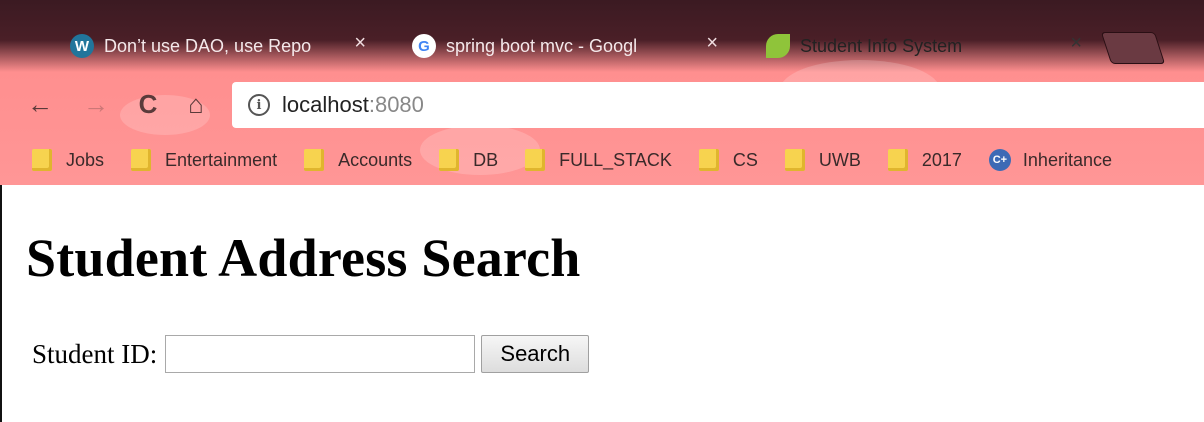 The image size is (1204, 422). Describe the element at coordinates (468, 160) in the screenshot. I see `bookmark-db: DB` at that location.